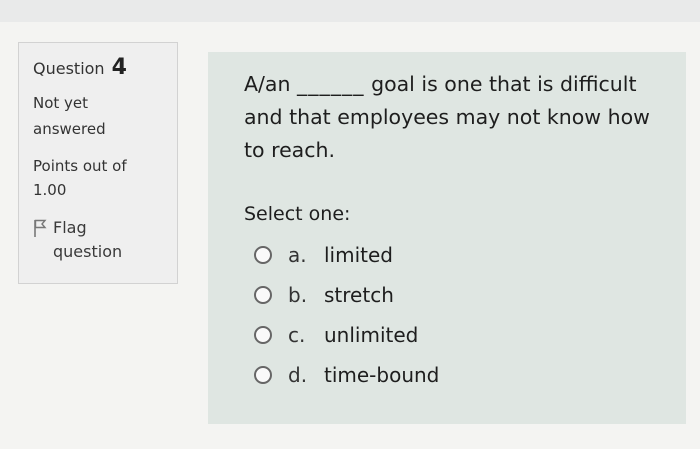 Image resolution: width=700 pixels, height=449 pixels. Describe the element at coordinates (358, 255) in the screenshot. I see `option-a-label: limited` at that location.